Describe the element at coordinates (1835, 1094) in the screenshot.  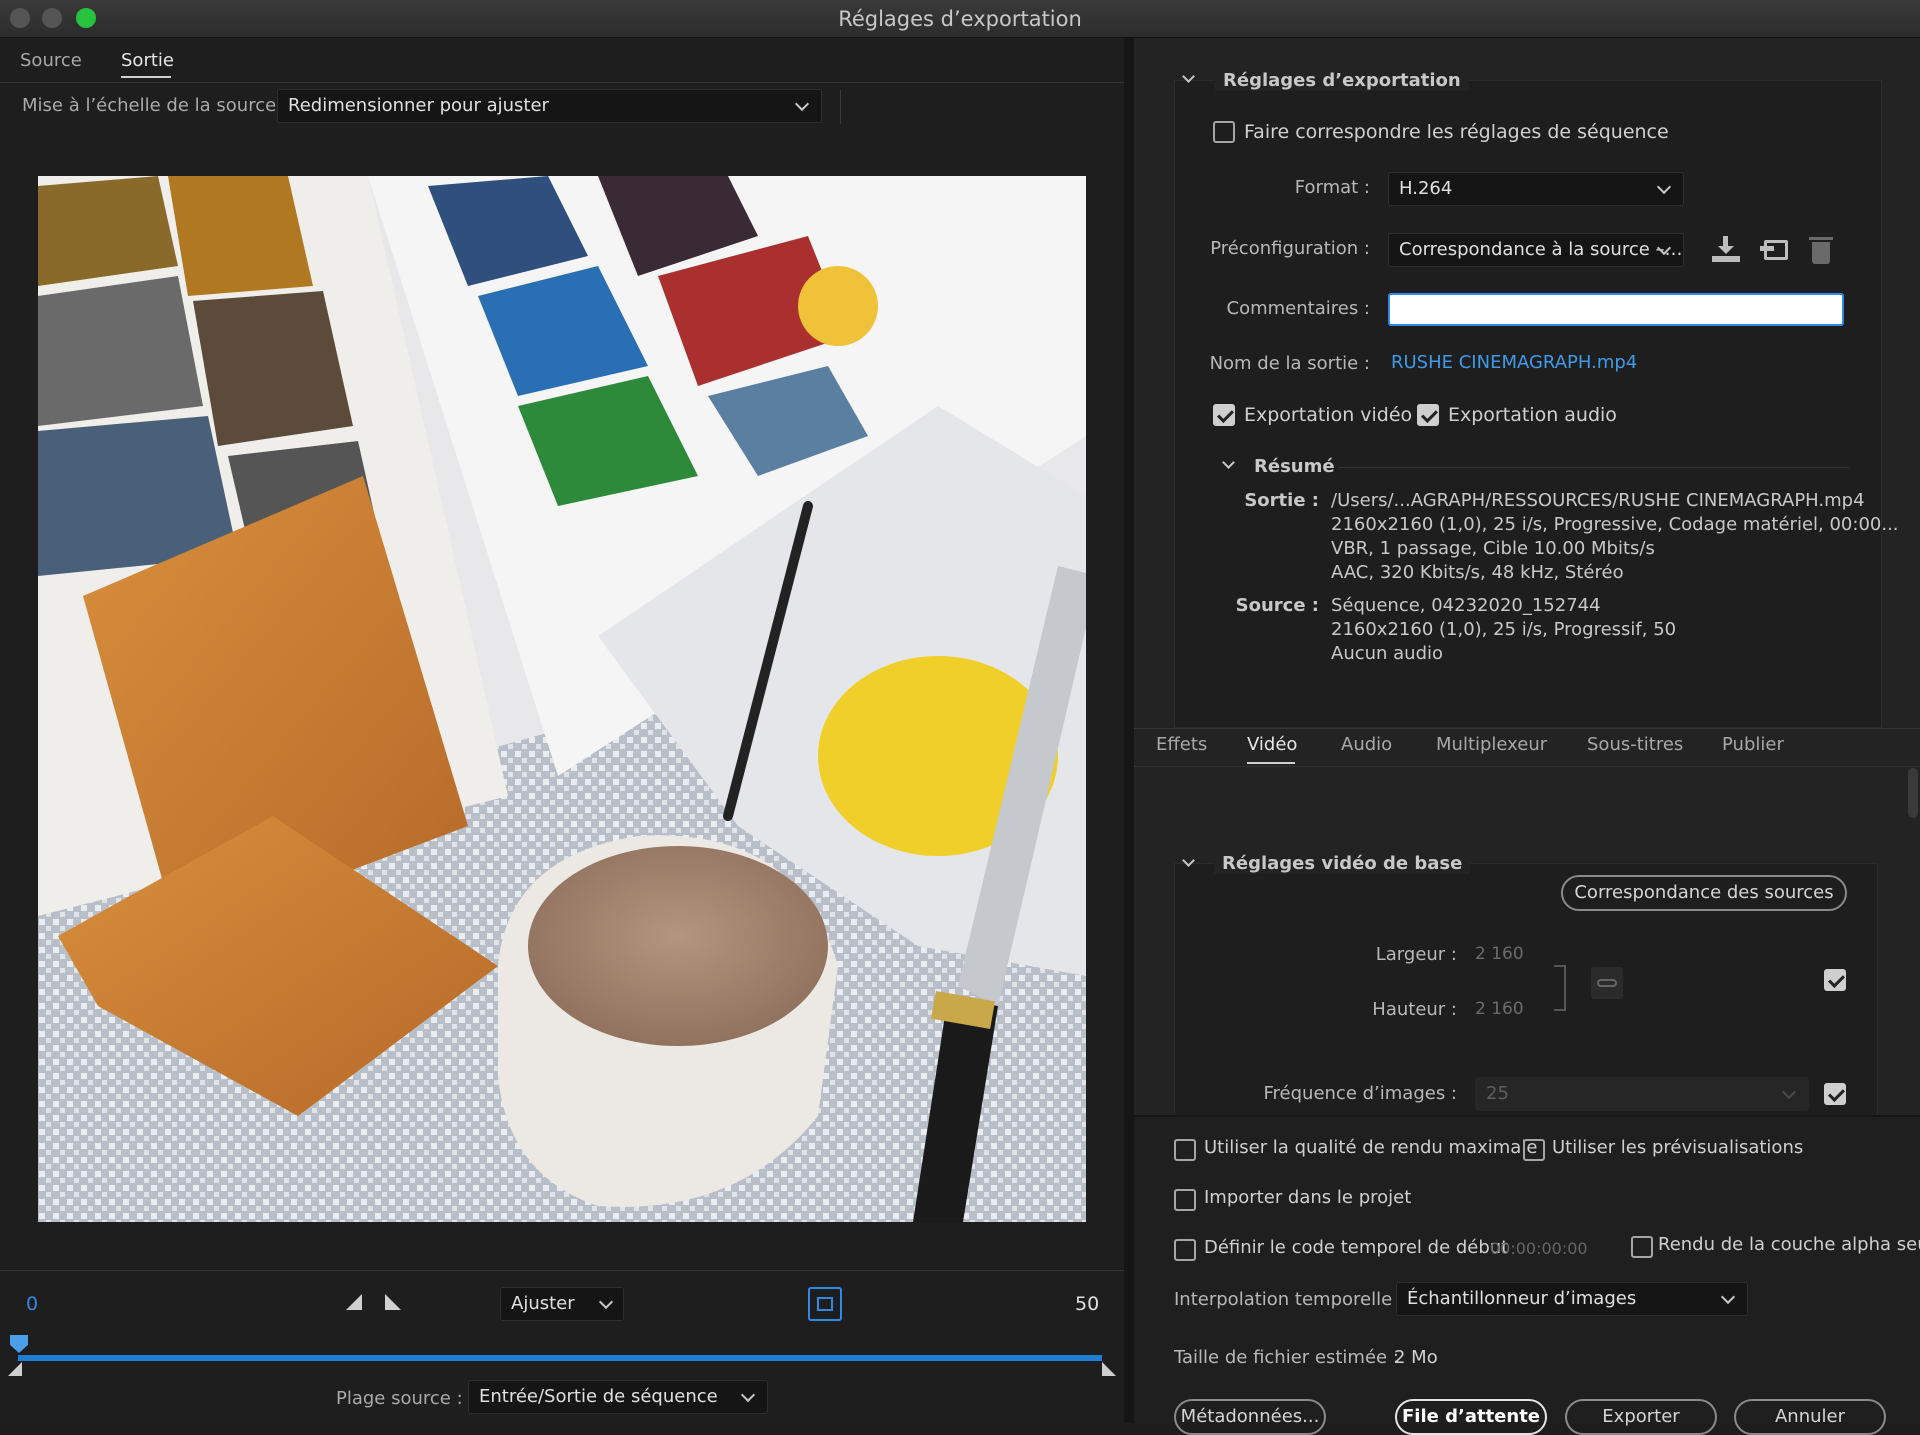
I see `fps-match-checkbox` at that location.